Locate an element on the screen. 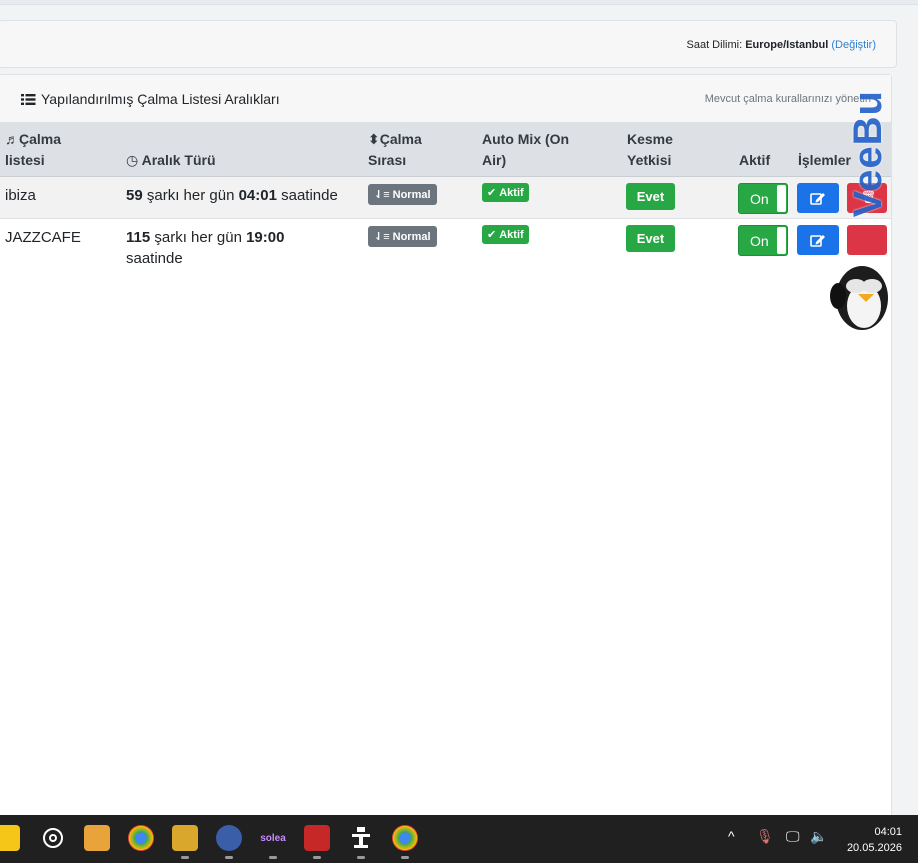 The image size is (918, 863). timezone-info: Saat Dilimi: Europe/Istanbul (Değiştir) is located at coordinates (781, 45).